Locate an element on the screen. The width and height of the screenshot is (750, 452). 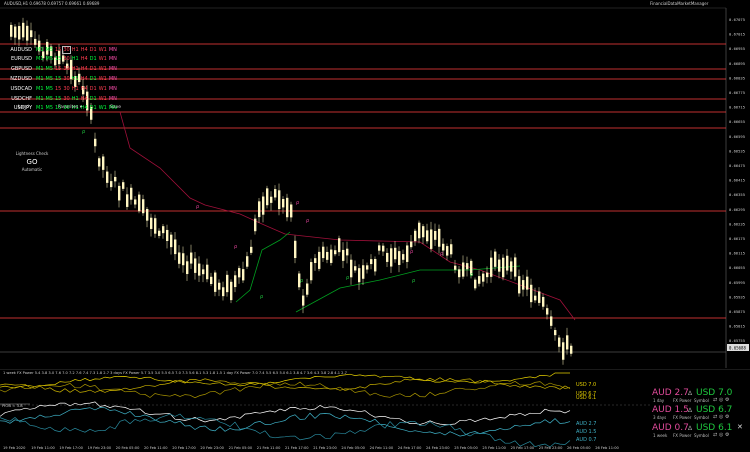
strength-axis-label: USD 7.0 is located at coordinates (586, 385).